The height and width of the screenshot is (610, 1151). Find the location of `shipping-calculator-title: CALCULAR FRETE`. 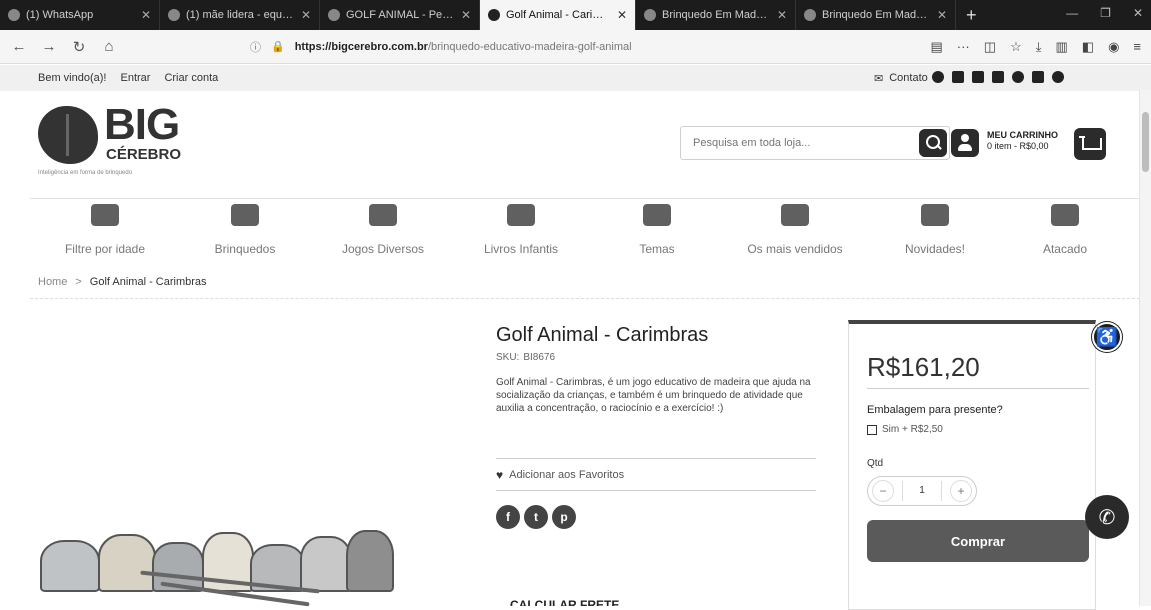

shipping-calculator-title: CALCULAR FRETE is located at coordinates (564, 602).